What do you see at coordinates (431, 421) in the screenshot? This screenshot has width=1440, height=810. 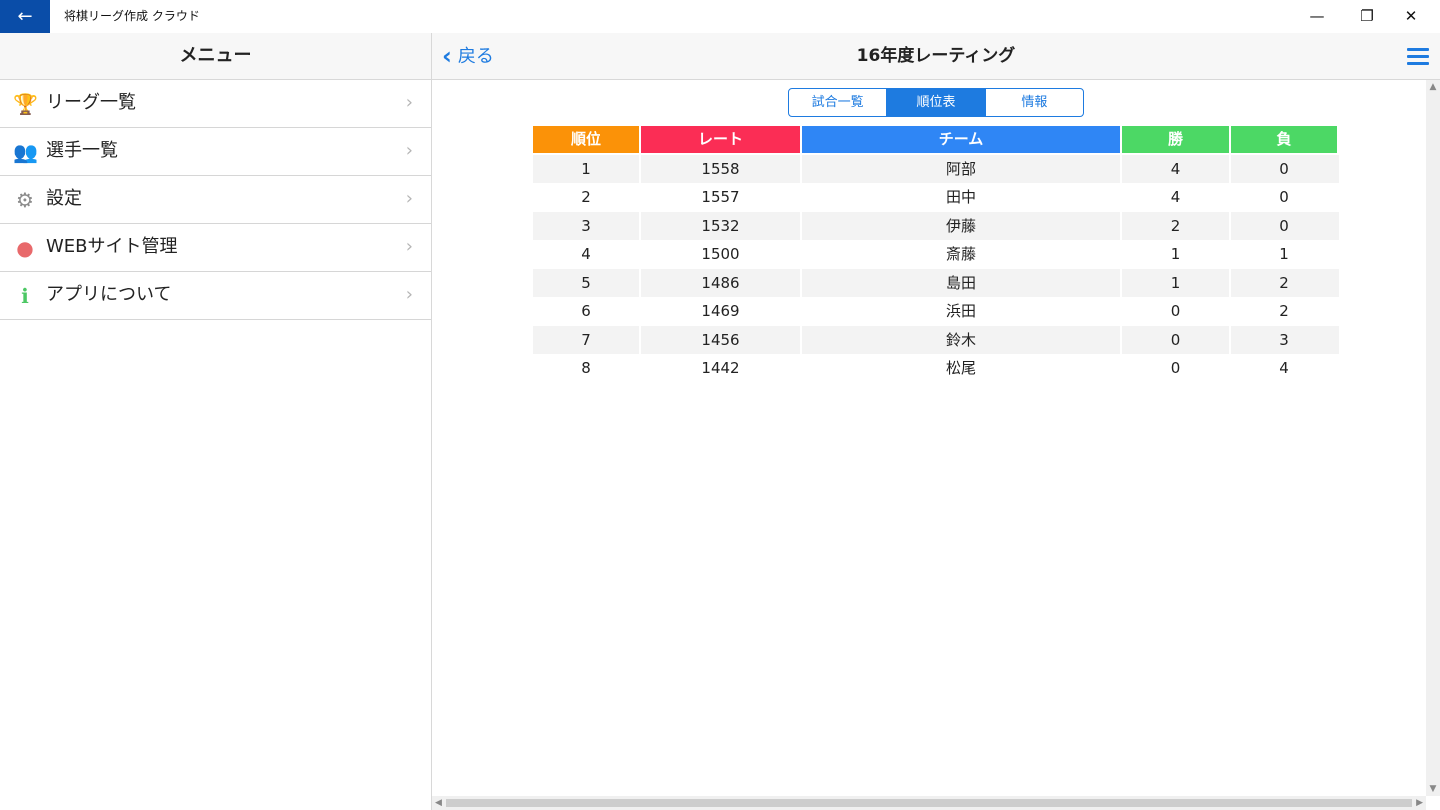 I see `pane-divider` at bounding box center [431, 421].